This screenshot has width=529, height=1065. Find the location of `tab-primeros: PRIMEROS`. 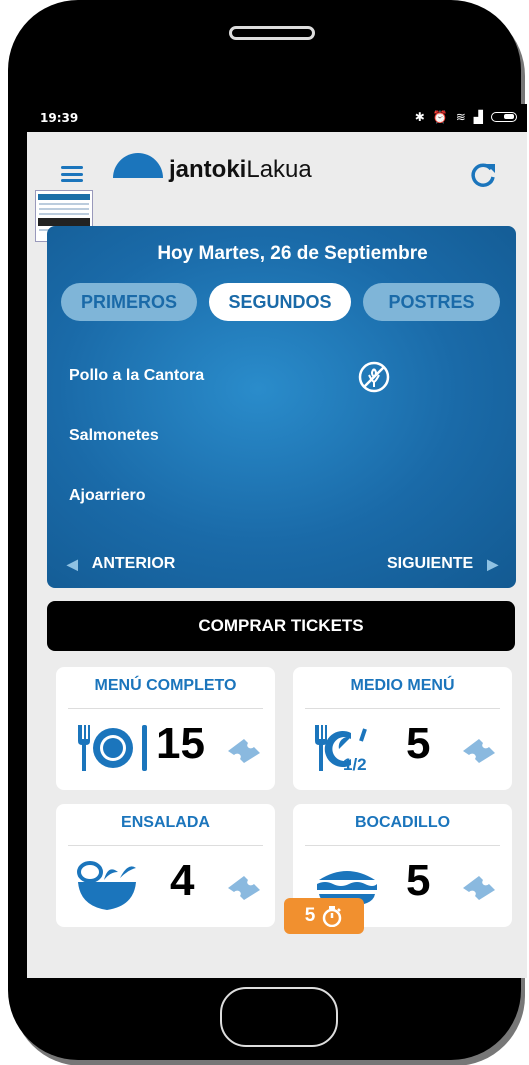

tab-primeros: PRIMEROS is located at coordinates (129, 302).